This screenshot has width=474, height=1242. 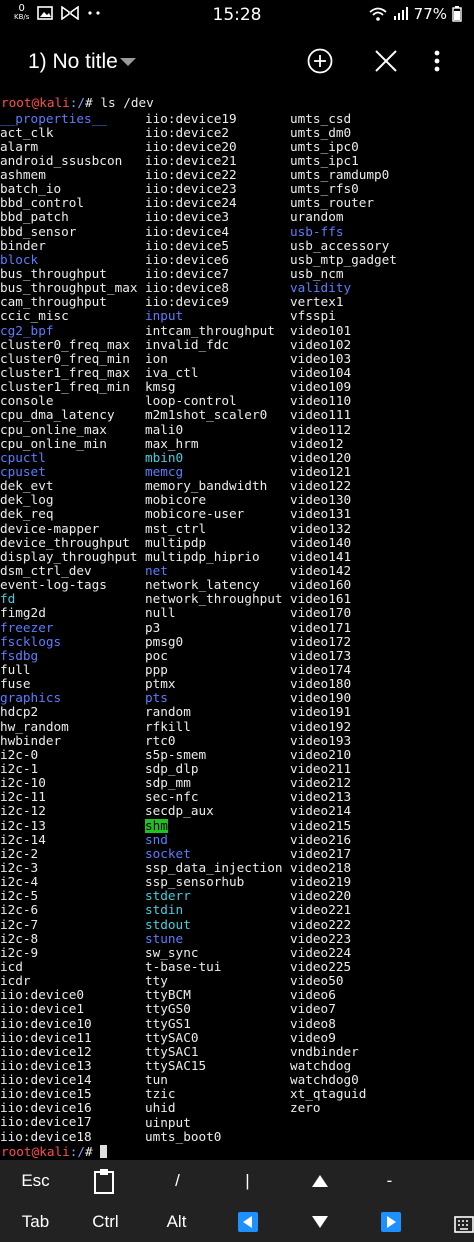 I want to click on dev-entry: sw_sync, so click(x=172, y=952).